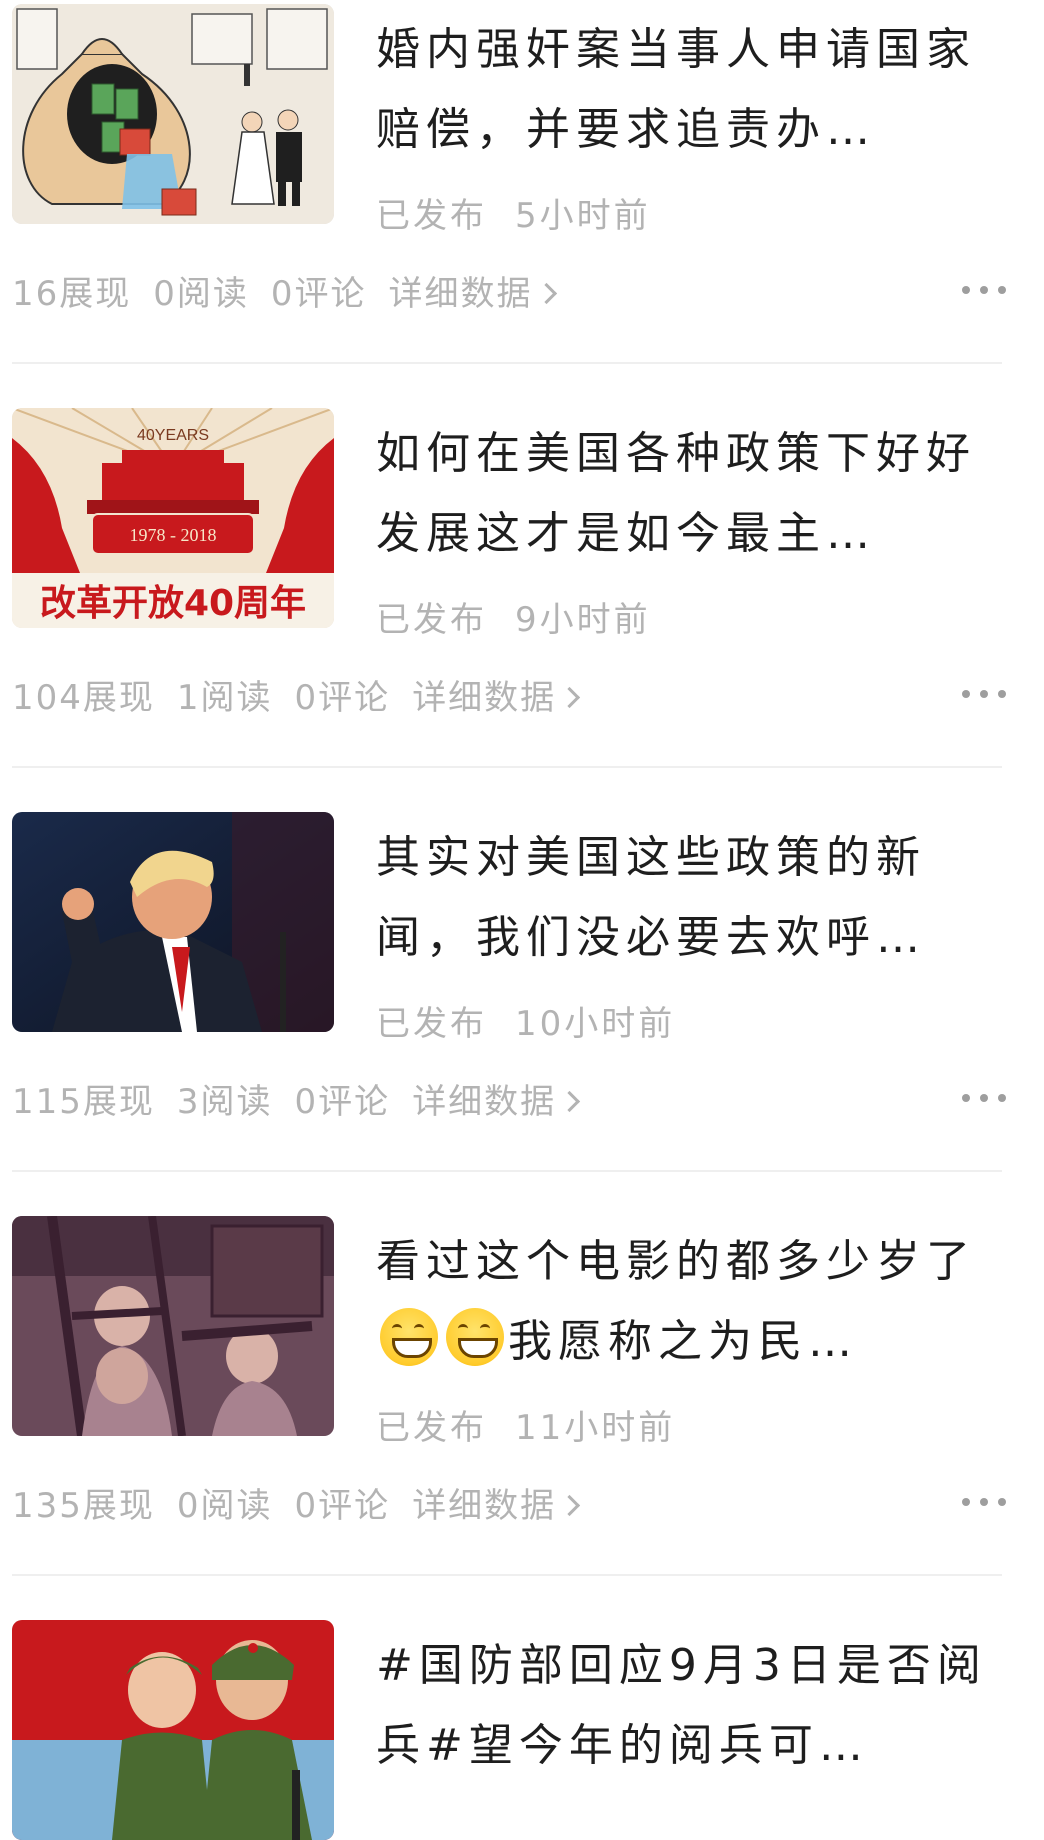  What do you see at coordinates (513, 616) in the screenshot?
I see `article-meta: 已发布 9小时前` at bounding box center [513, 616].